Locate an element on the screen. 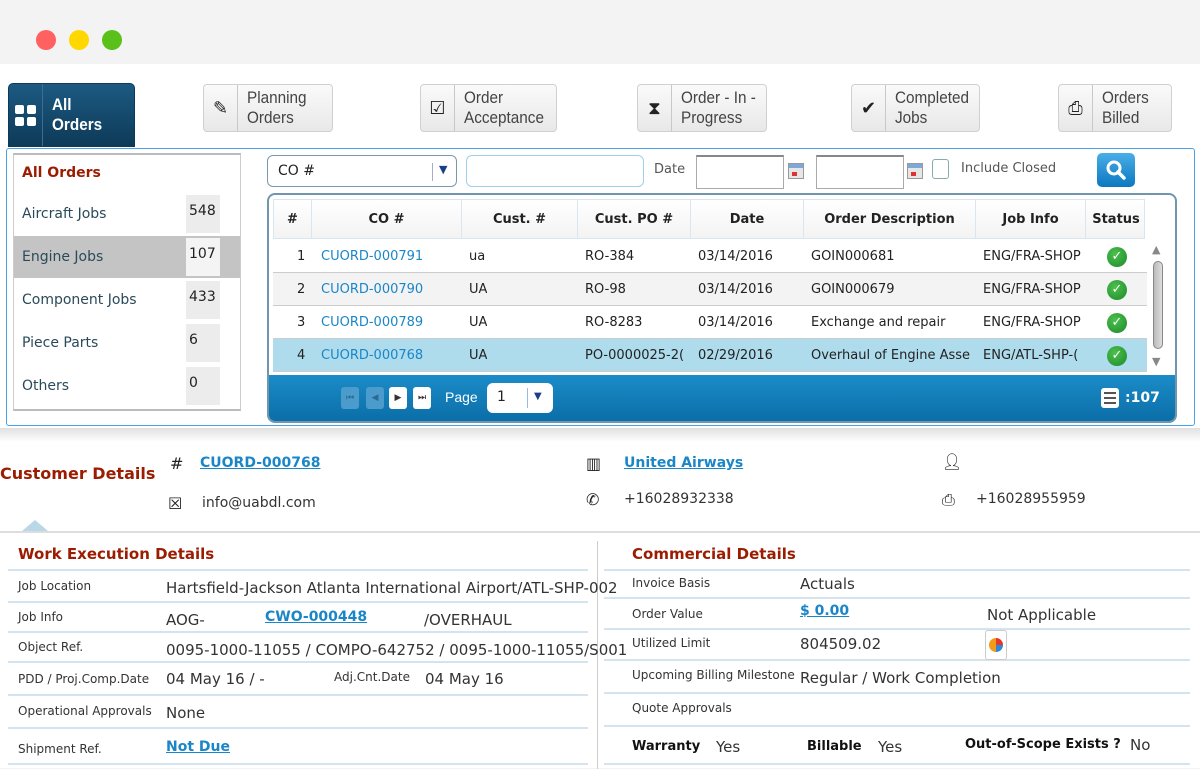  tab-all-orders: All Orders is located at coordinates (71, 115).